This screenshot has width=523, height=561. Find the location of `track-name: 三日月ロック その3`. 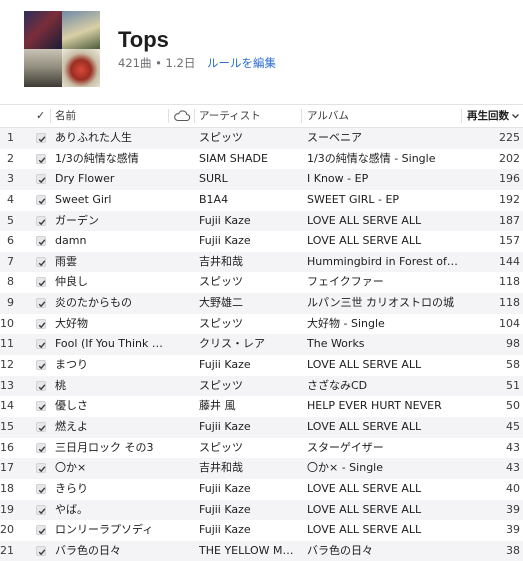

track-name: 三日月ロック その3 is located at coordinates (104, 447).